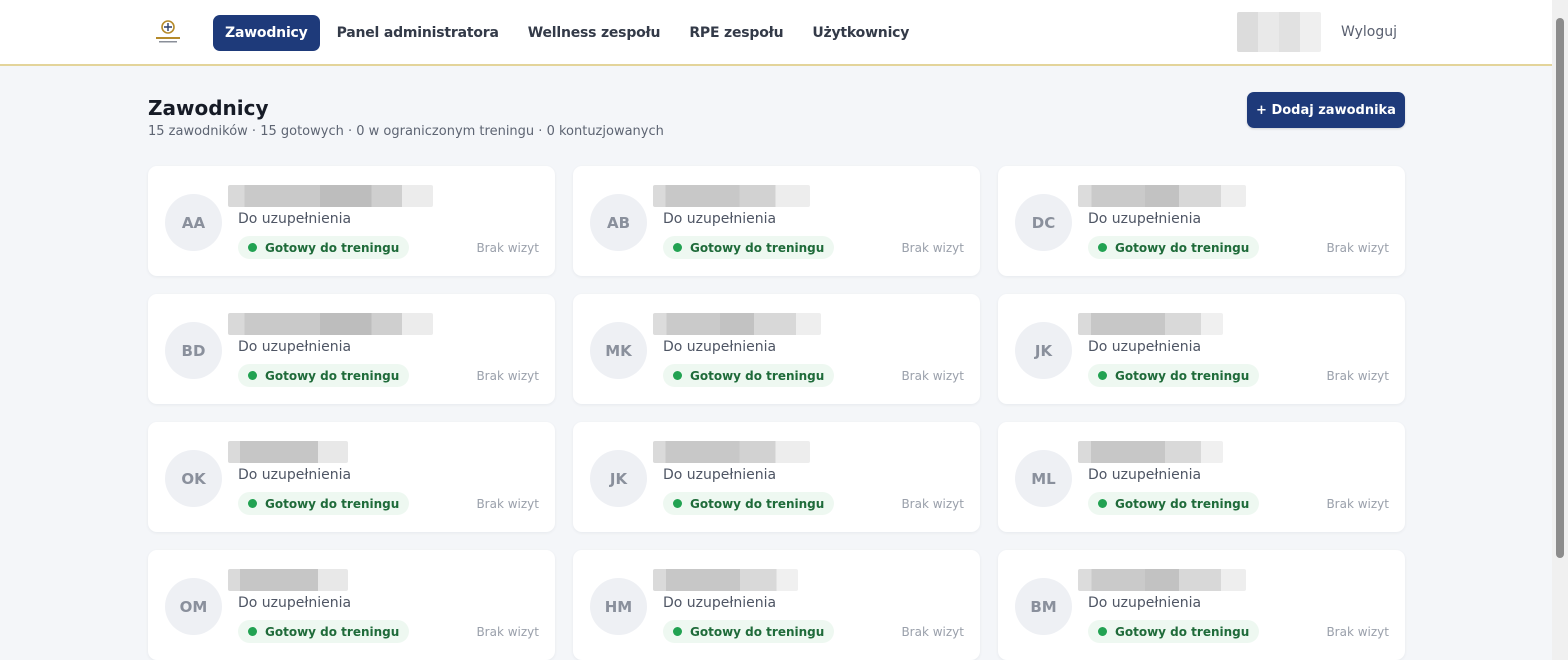 Image resolution: width=1568 pixels, height=660 pixels. I want to click on avatar: ML, so click(1043, 478).